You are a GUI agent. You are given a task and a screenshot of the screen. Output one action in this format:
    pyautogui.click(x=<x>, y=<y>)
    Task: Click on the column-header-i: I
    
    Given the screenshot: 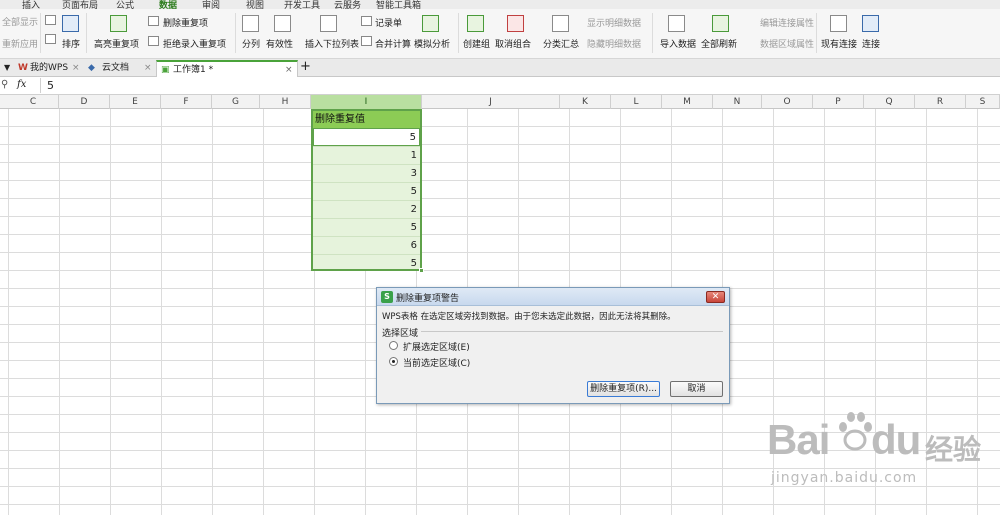 What is the action you would take?
    pyautogui.click(x=366, y=102)
    